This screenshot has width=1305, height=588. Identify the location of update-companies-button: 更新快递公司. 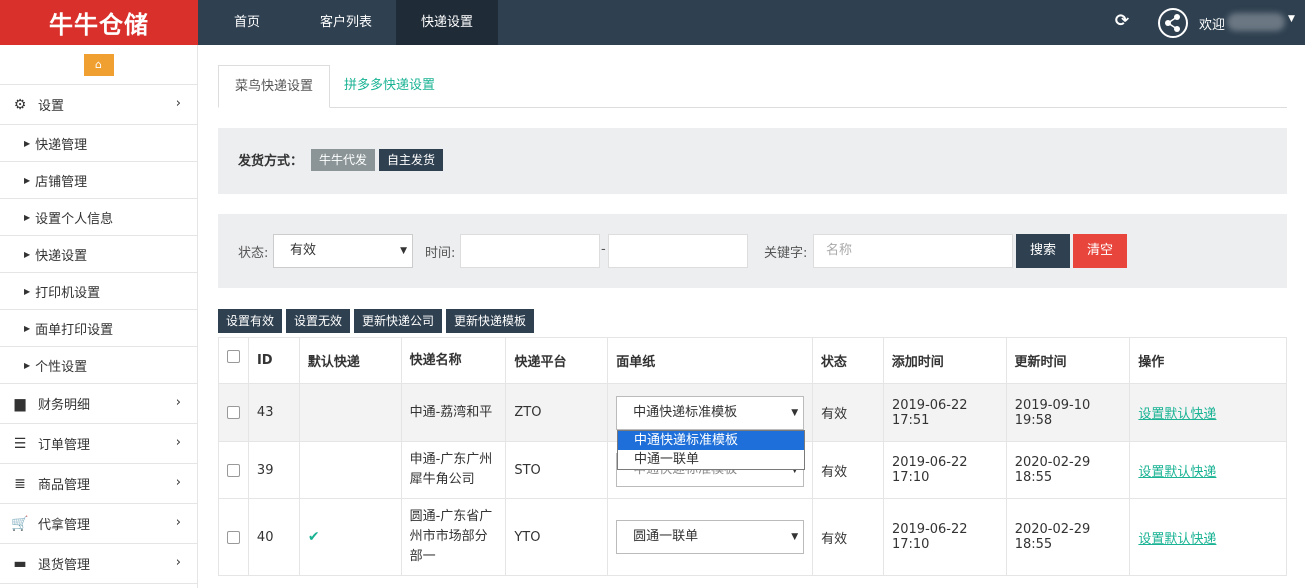
(398, 321).